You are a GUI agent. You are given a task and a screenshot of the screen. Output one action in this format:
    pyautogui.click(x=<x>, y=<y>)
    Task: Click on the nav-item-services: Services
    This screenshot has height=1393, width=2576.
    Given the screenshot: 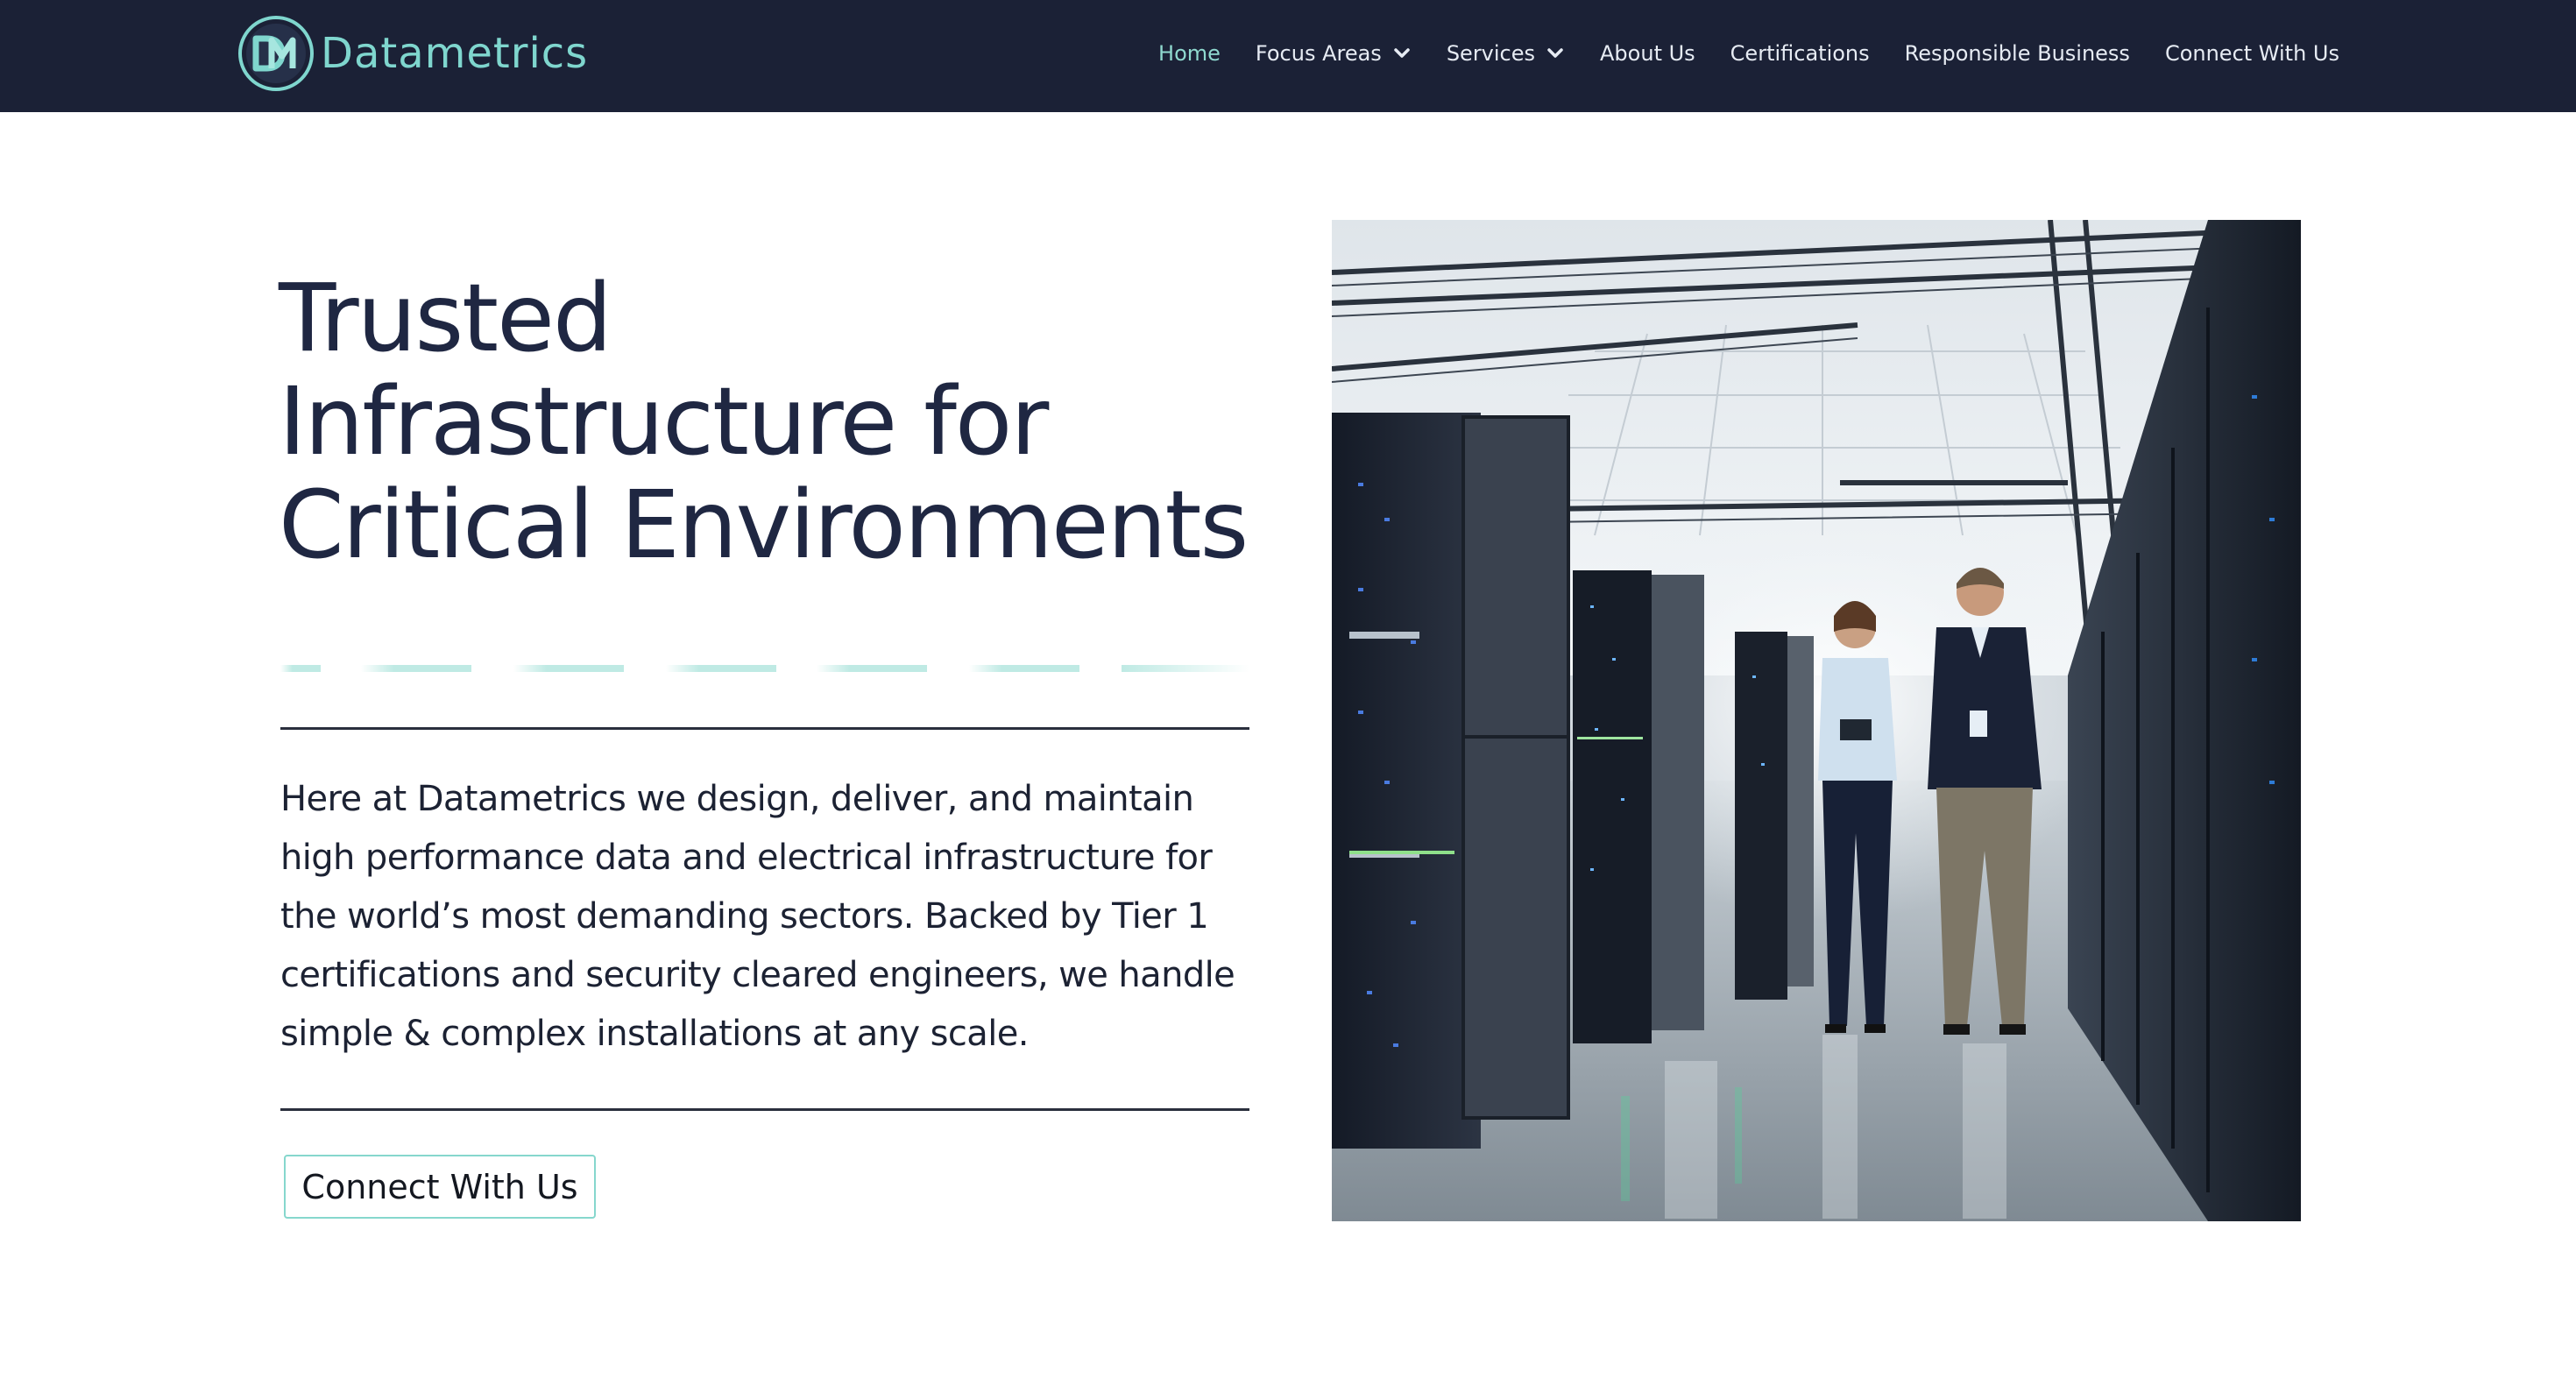 What is the action you would take?
    pyautogui.click(x=1506, y=53)
    